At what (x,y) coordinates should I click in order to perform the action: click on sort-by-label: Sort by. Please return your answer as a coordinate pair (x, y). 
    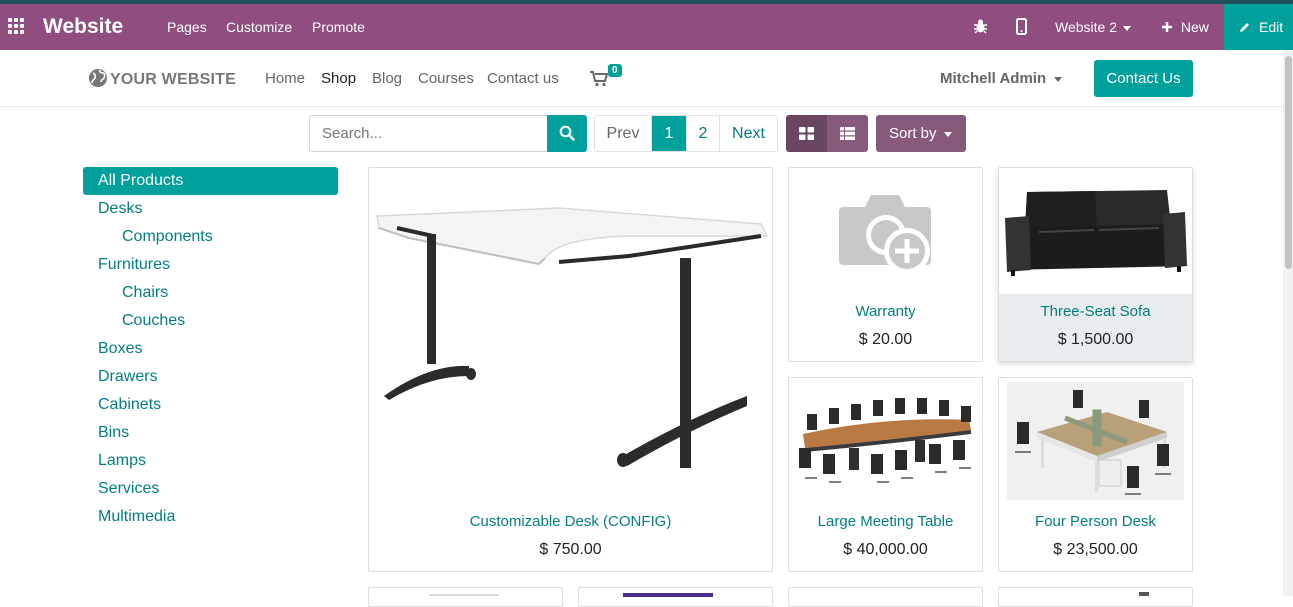
    Looking at the image, I should click on (913, 133).